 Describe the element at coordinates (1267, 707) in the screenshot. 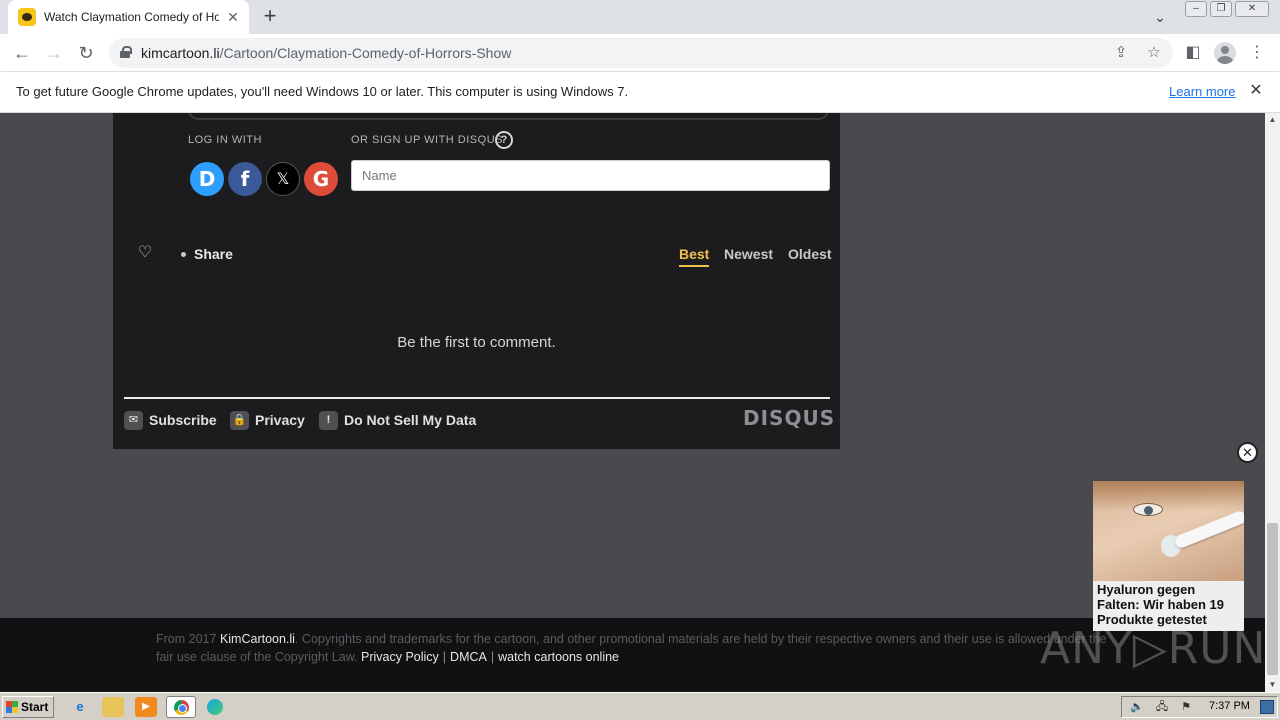

I see `show-desktop-icon` at that location.